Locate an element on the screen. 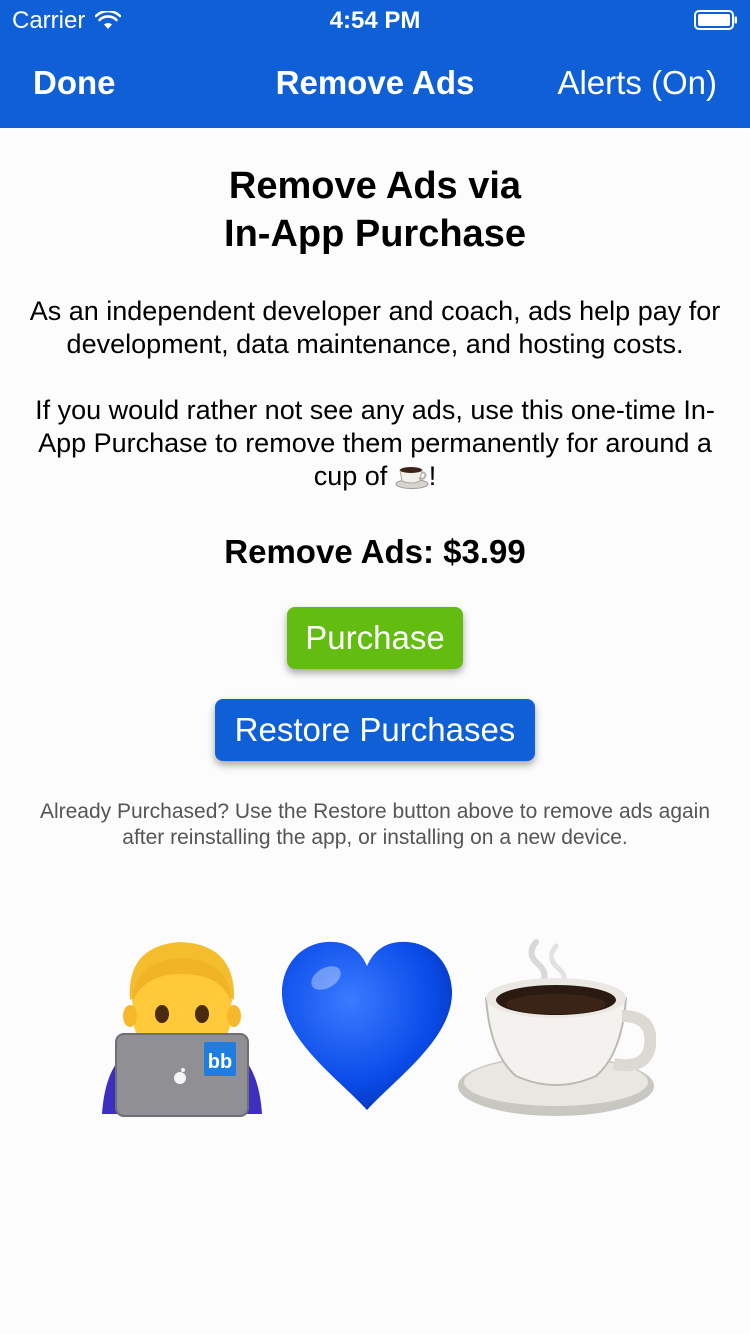 This screenshot has width=750, height=1334. alerts-toggle-button: Alerts (On) is located at coordinates (637, 83).